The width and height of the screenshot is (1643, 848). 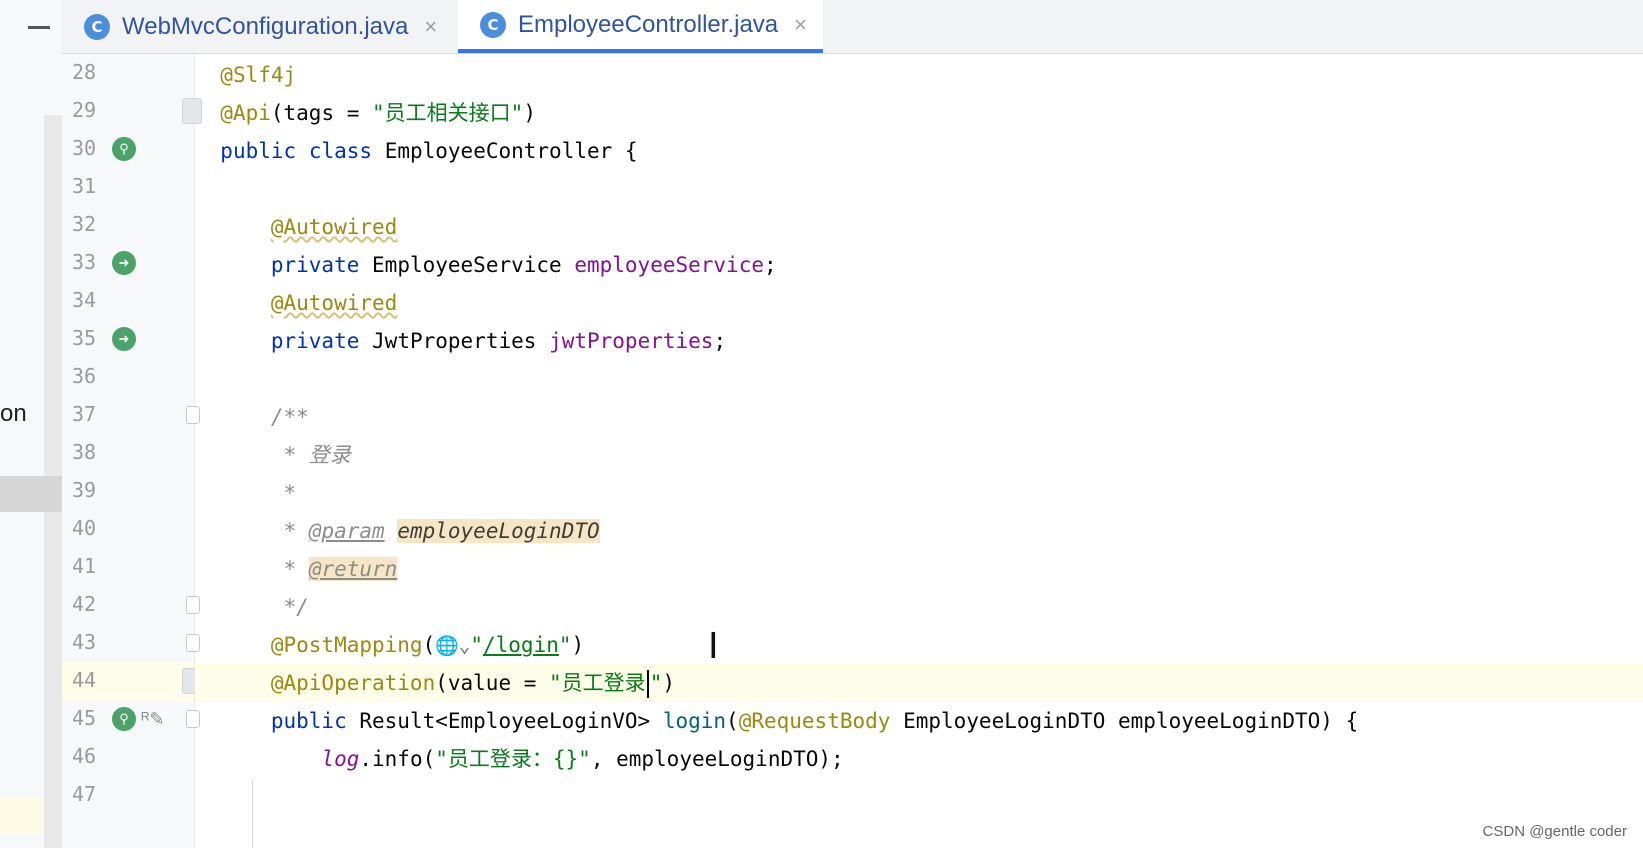 I want to click on field-name: employeeService, so click(x=669, y=265).